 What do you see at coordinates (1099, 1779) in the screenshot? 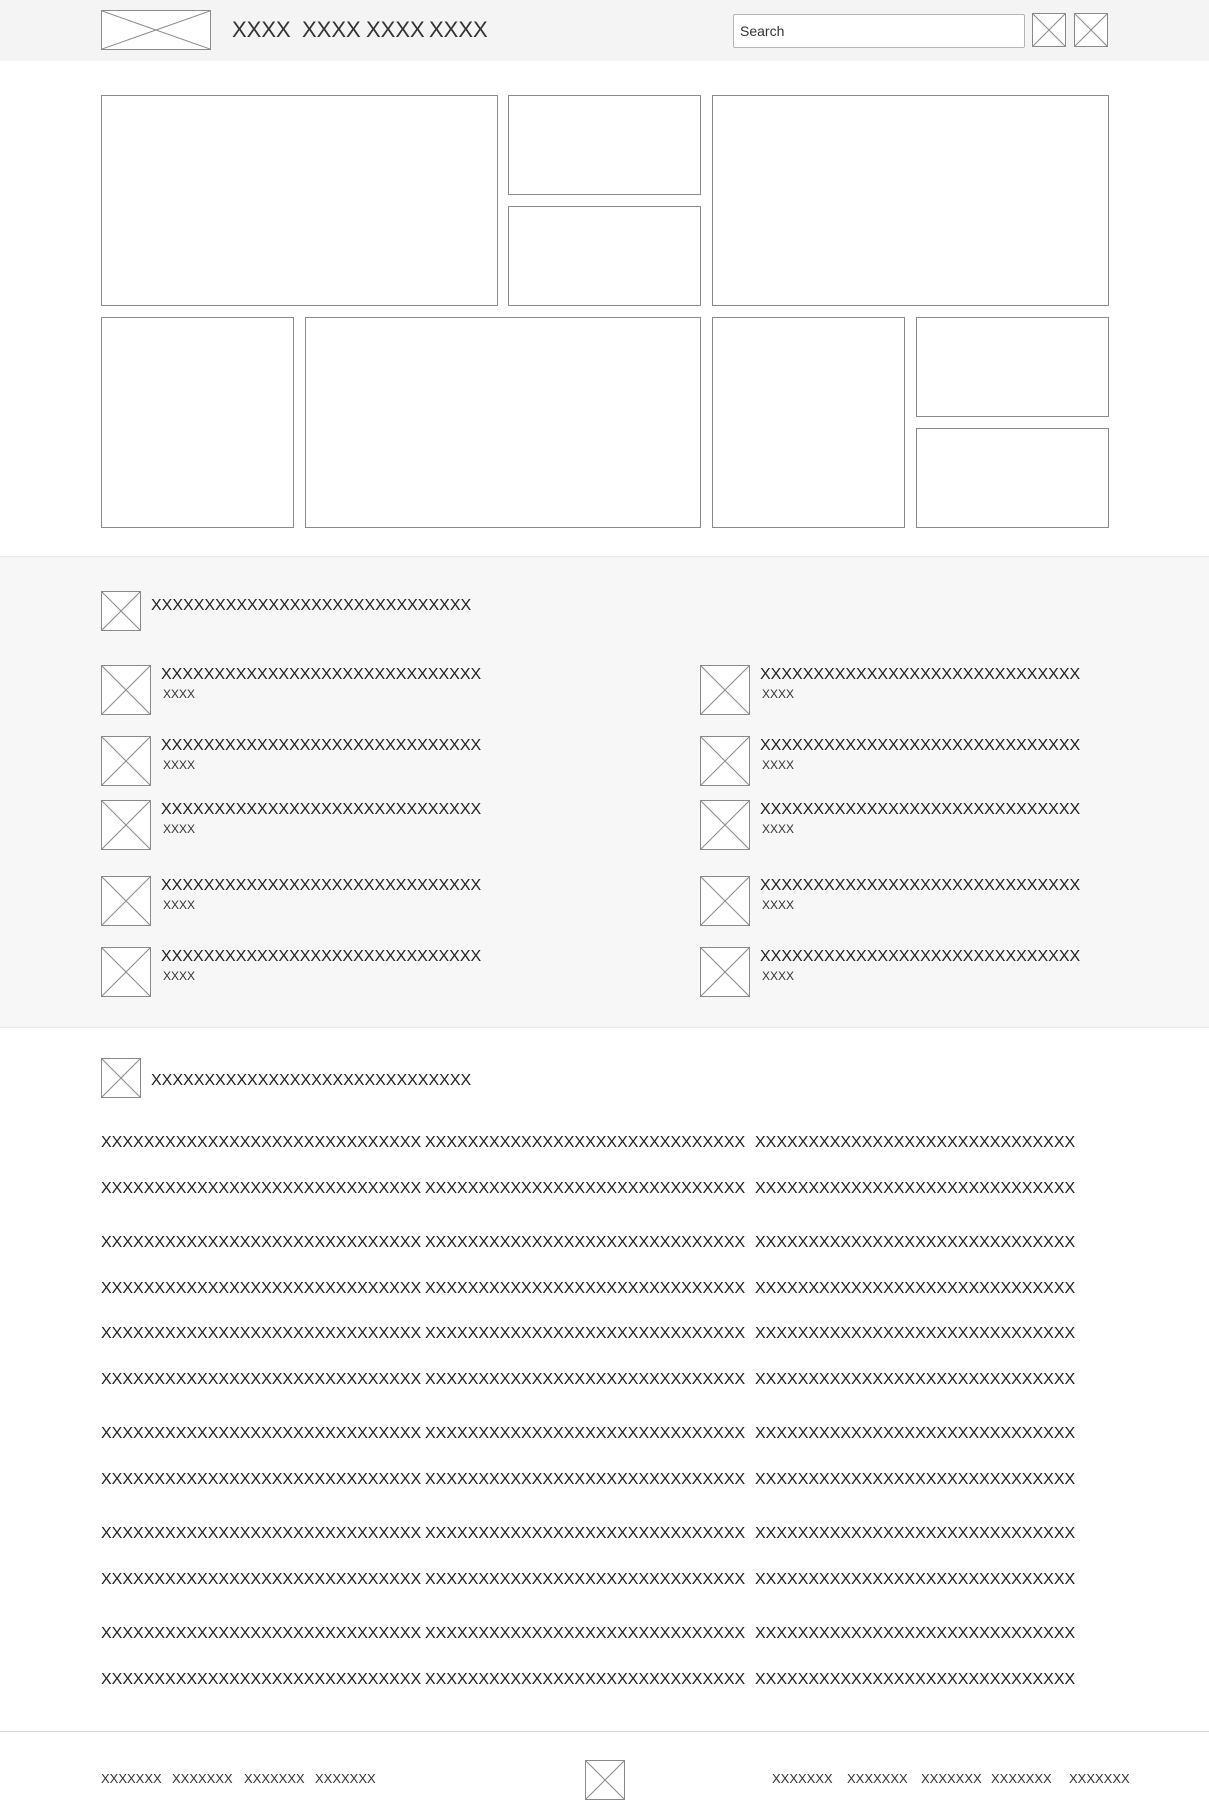
I see `footer-link-right-5: XXXXXXX` at bounding box center [1099, 1779].